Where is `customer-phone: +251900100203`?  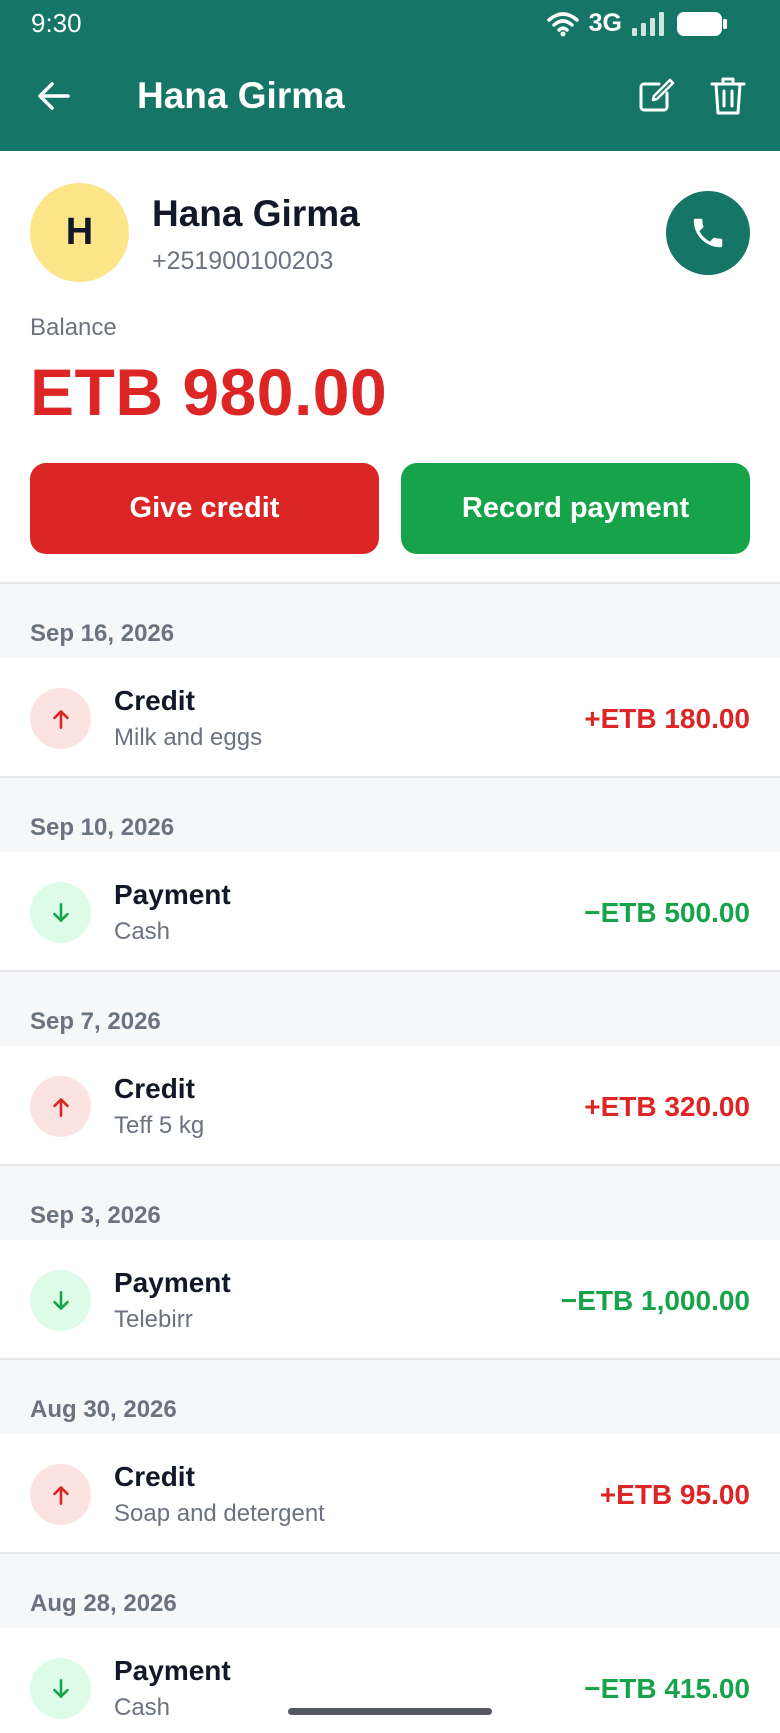 customer-phone: +251900100203 is located at coordinates (243, 261).